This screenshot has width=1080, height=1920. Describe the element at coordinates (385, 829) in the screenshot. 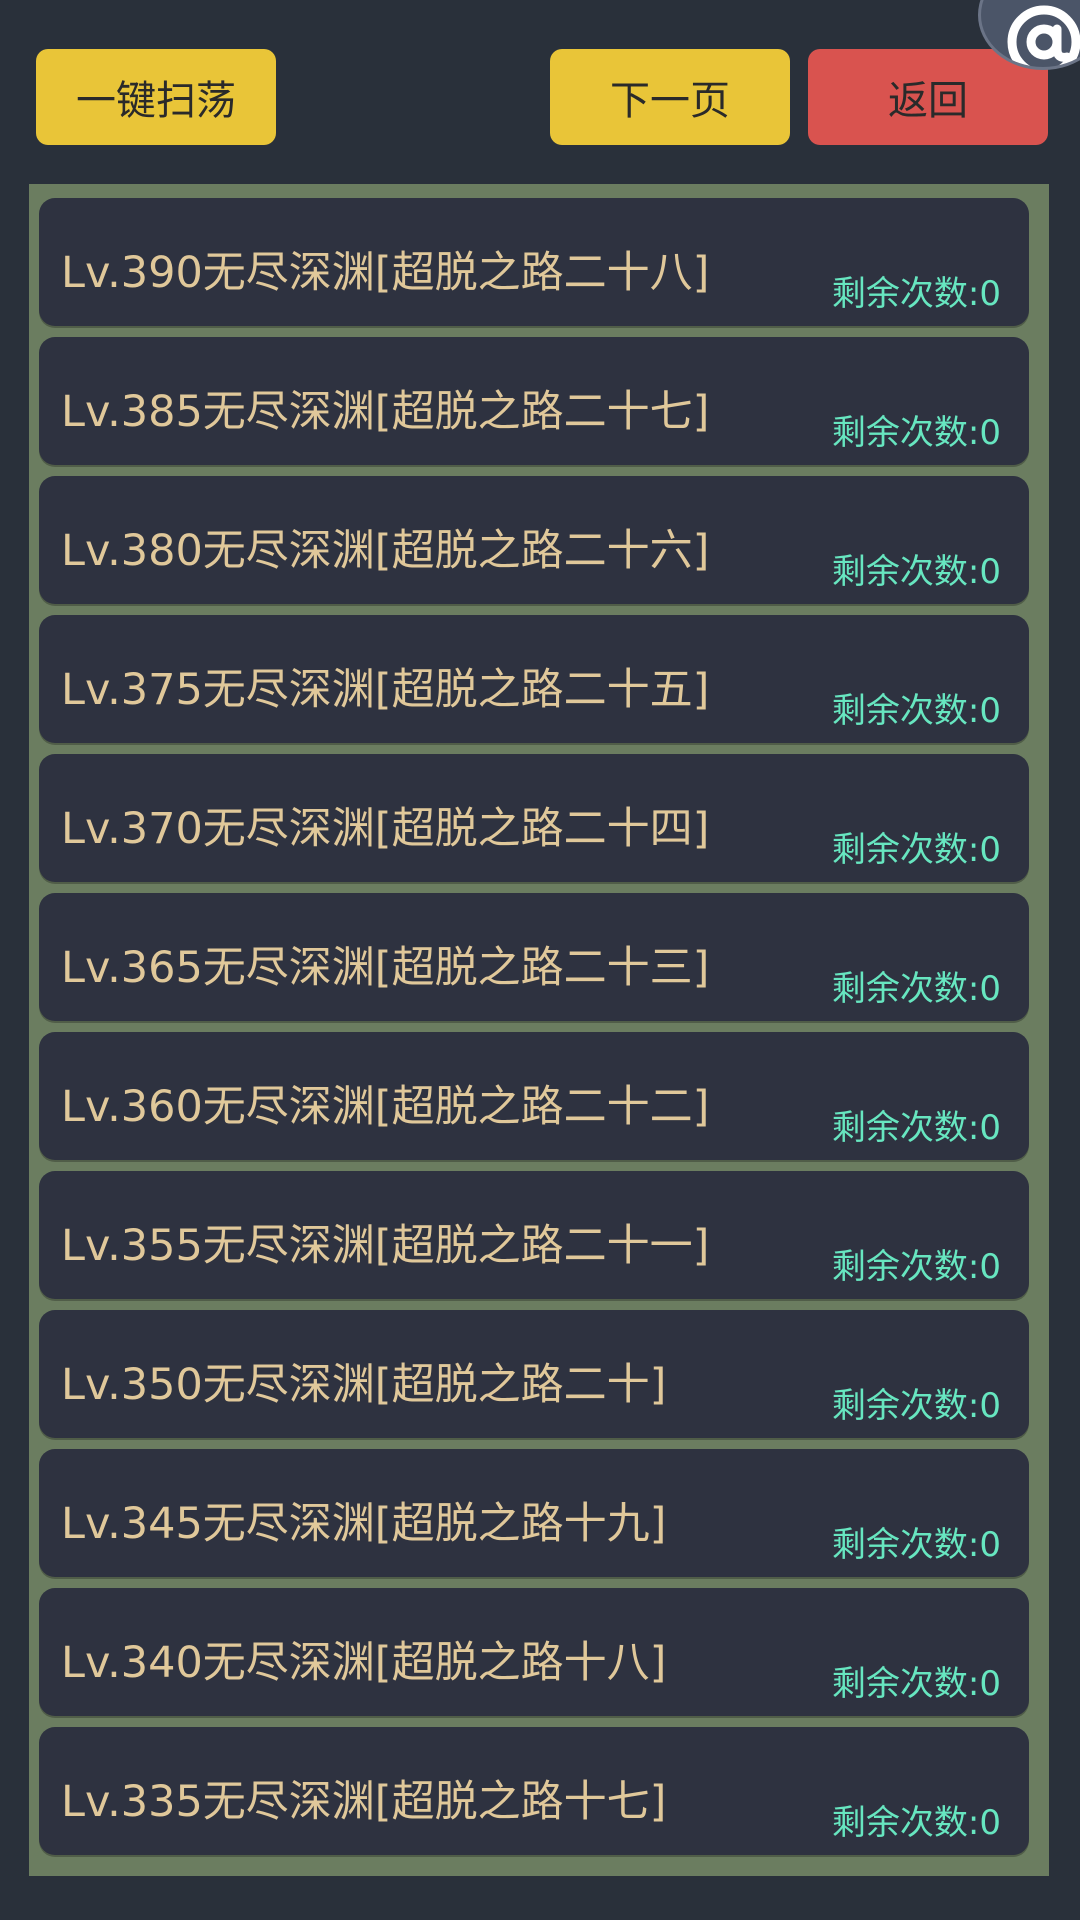

I see `level-title: Lv.370无尽深渊[超脱之路二十四]` at that location.